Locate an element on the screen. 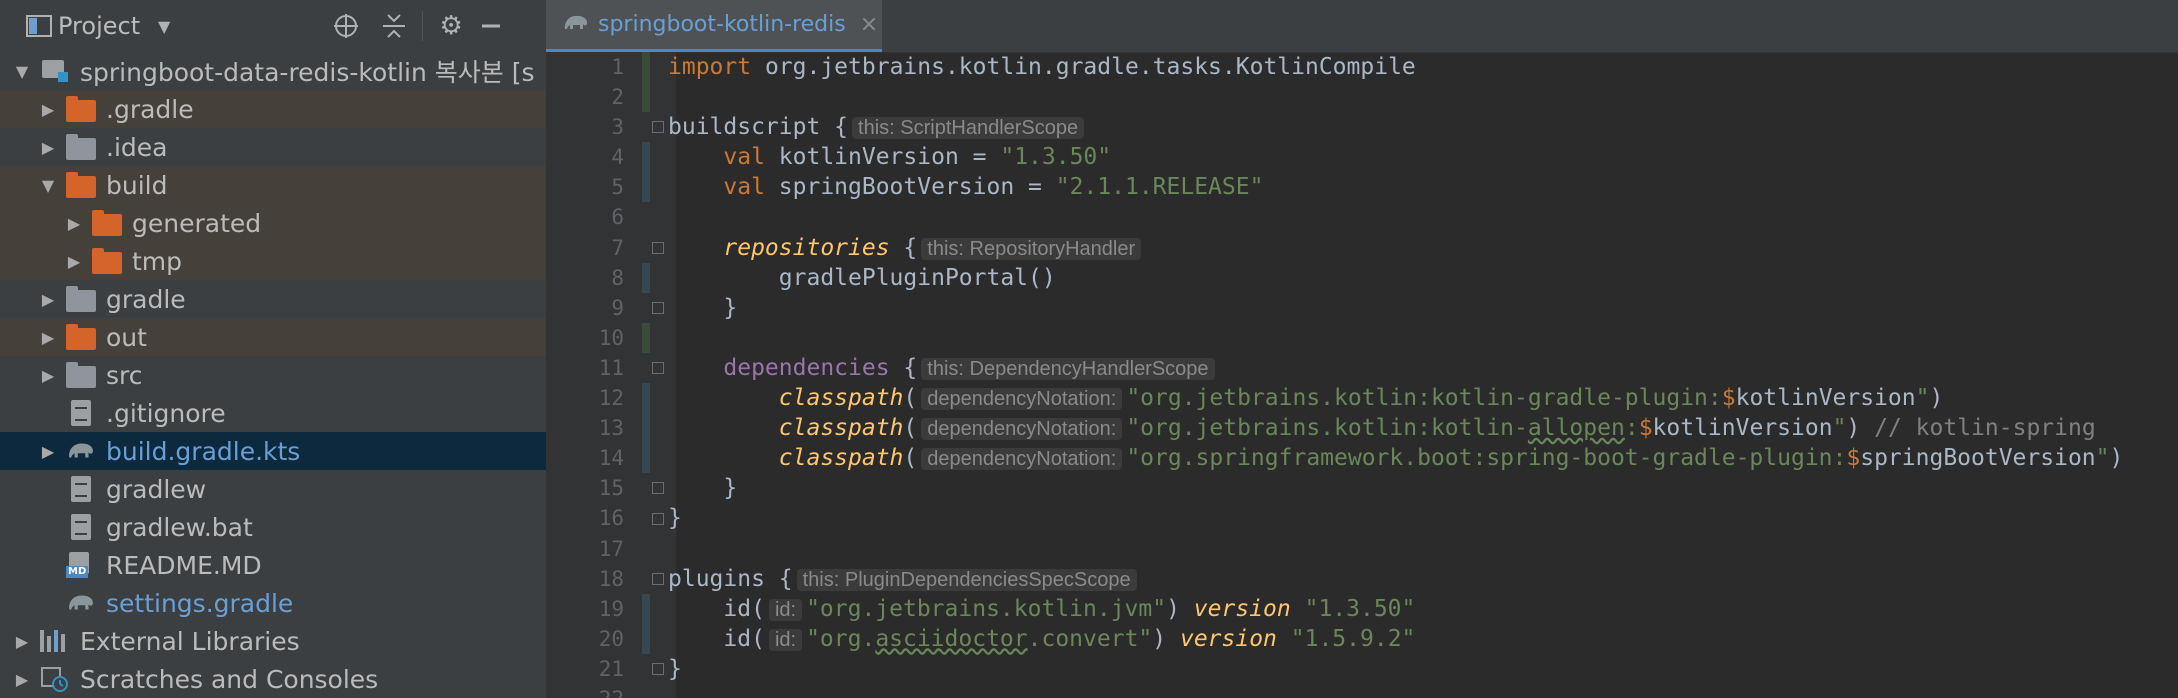 The width and height of the screenshot is (2178, 698). code-token: id( is located at coordinates (716, 638).